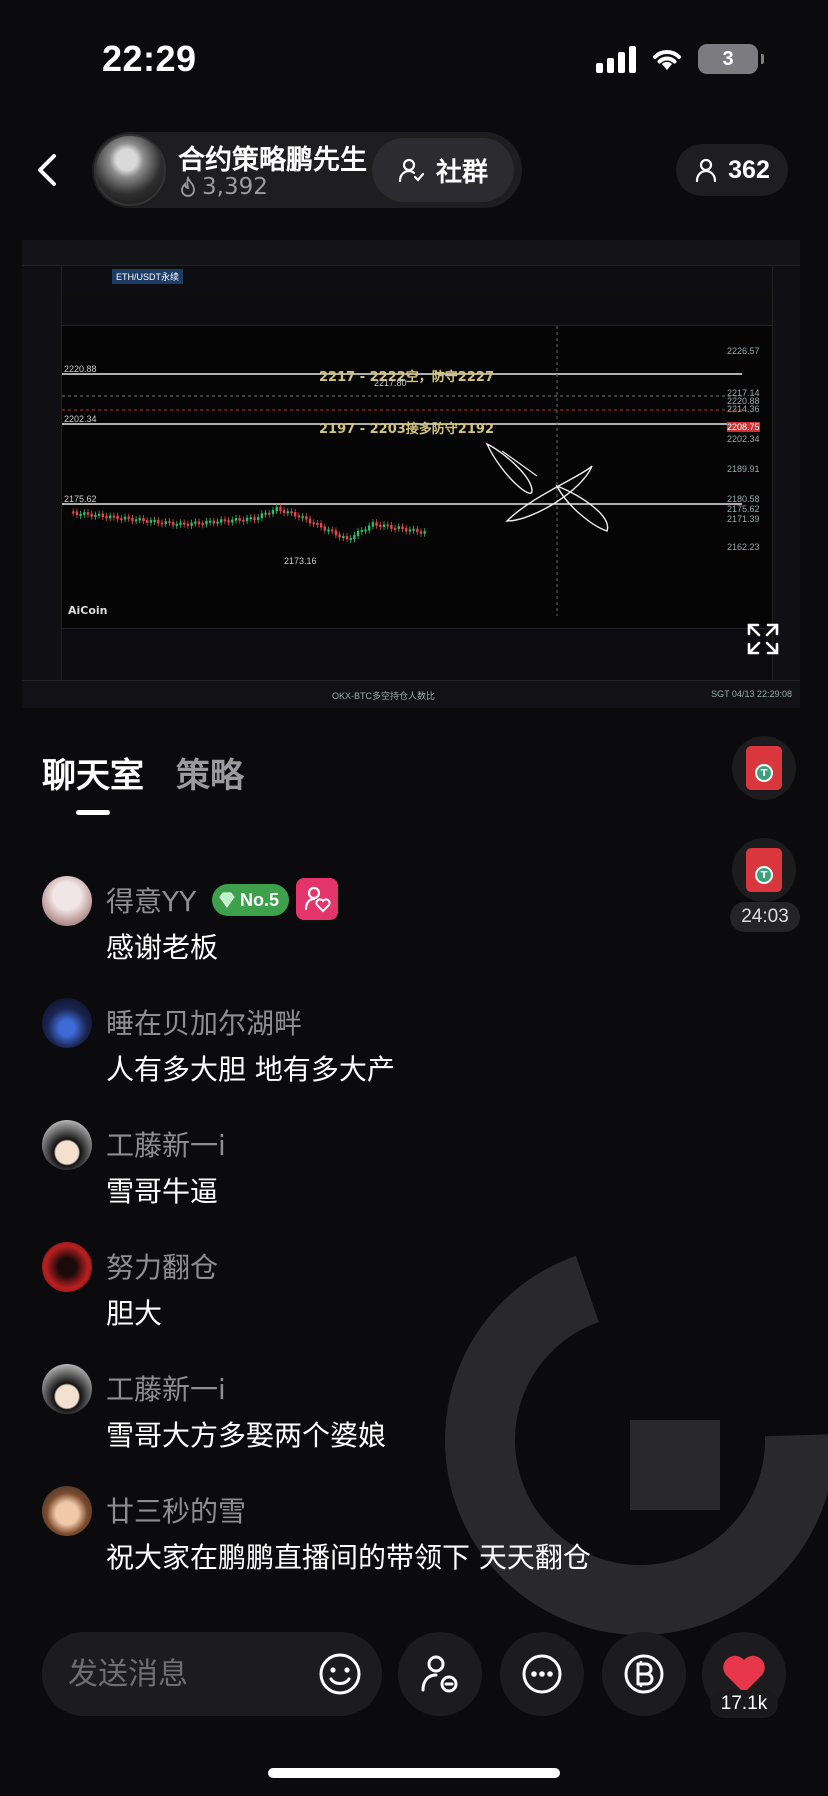 The width and height of the screenshot is (828, 1796). I want to click on price-axis-label: 2180.58, so click(743, 499).